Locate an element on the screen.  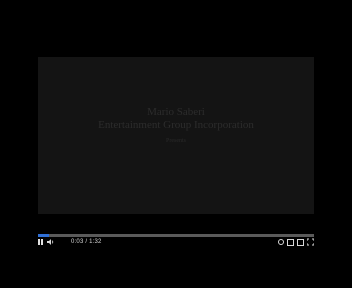
video-title-line-3: Presents is located at coordinates (176, 141).